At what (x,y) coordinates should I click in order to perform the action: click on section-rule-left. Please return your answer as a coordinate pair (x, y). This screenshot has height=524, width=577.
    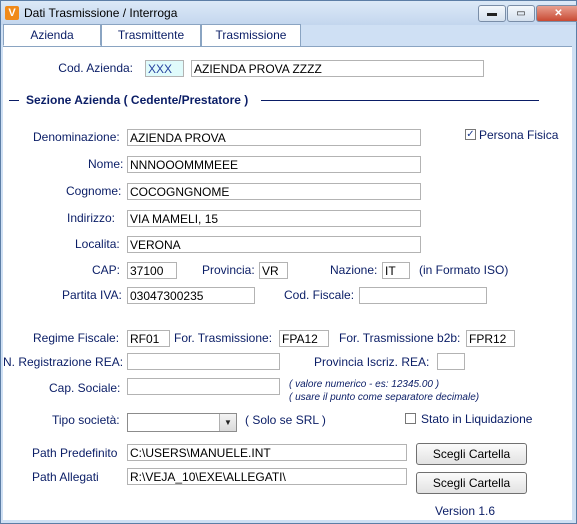
    Looking at the image, I should click on (14, 100).